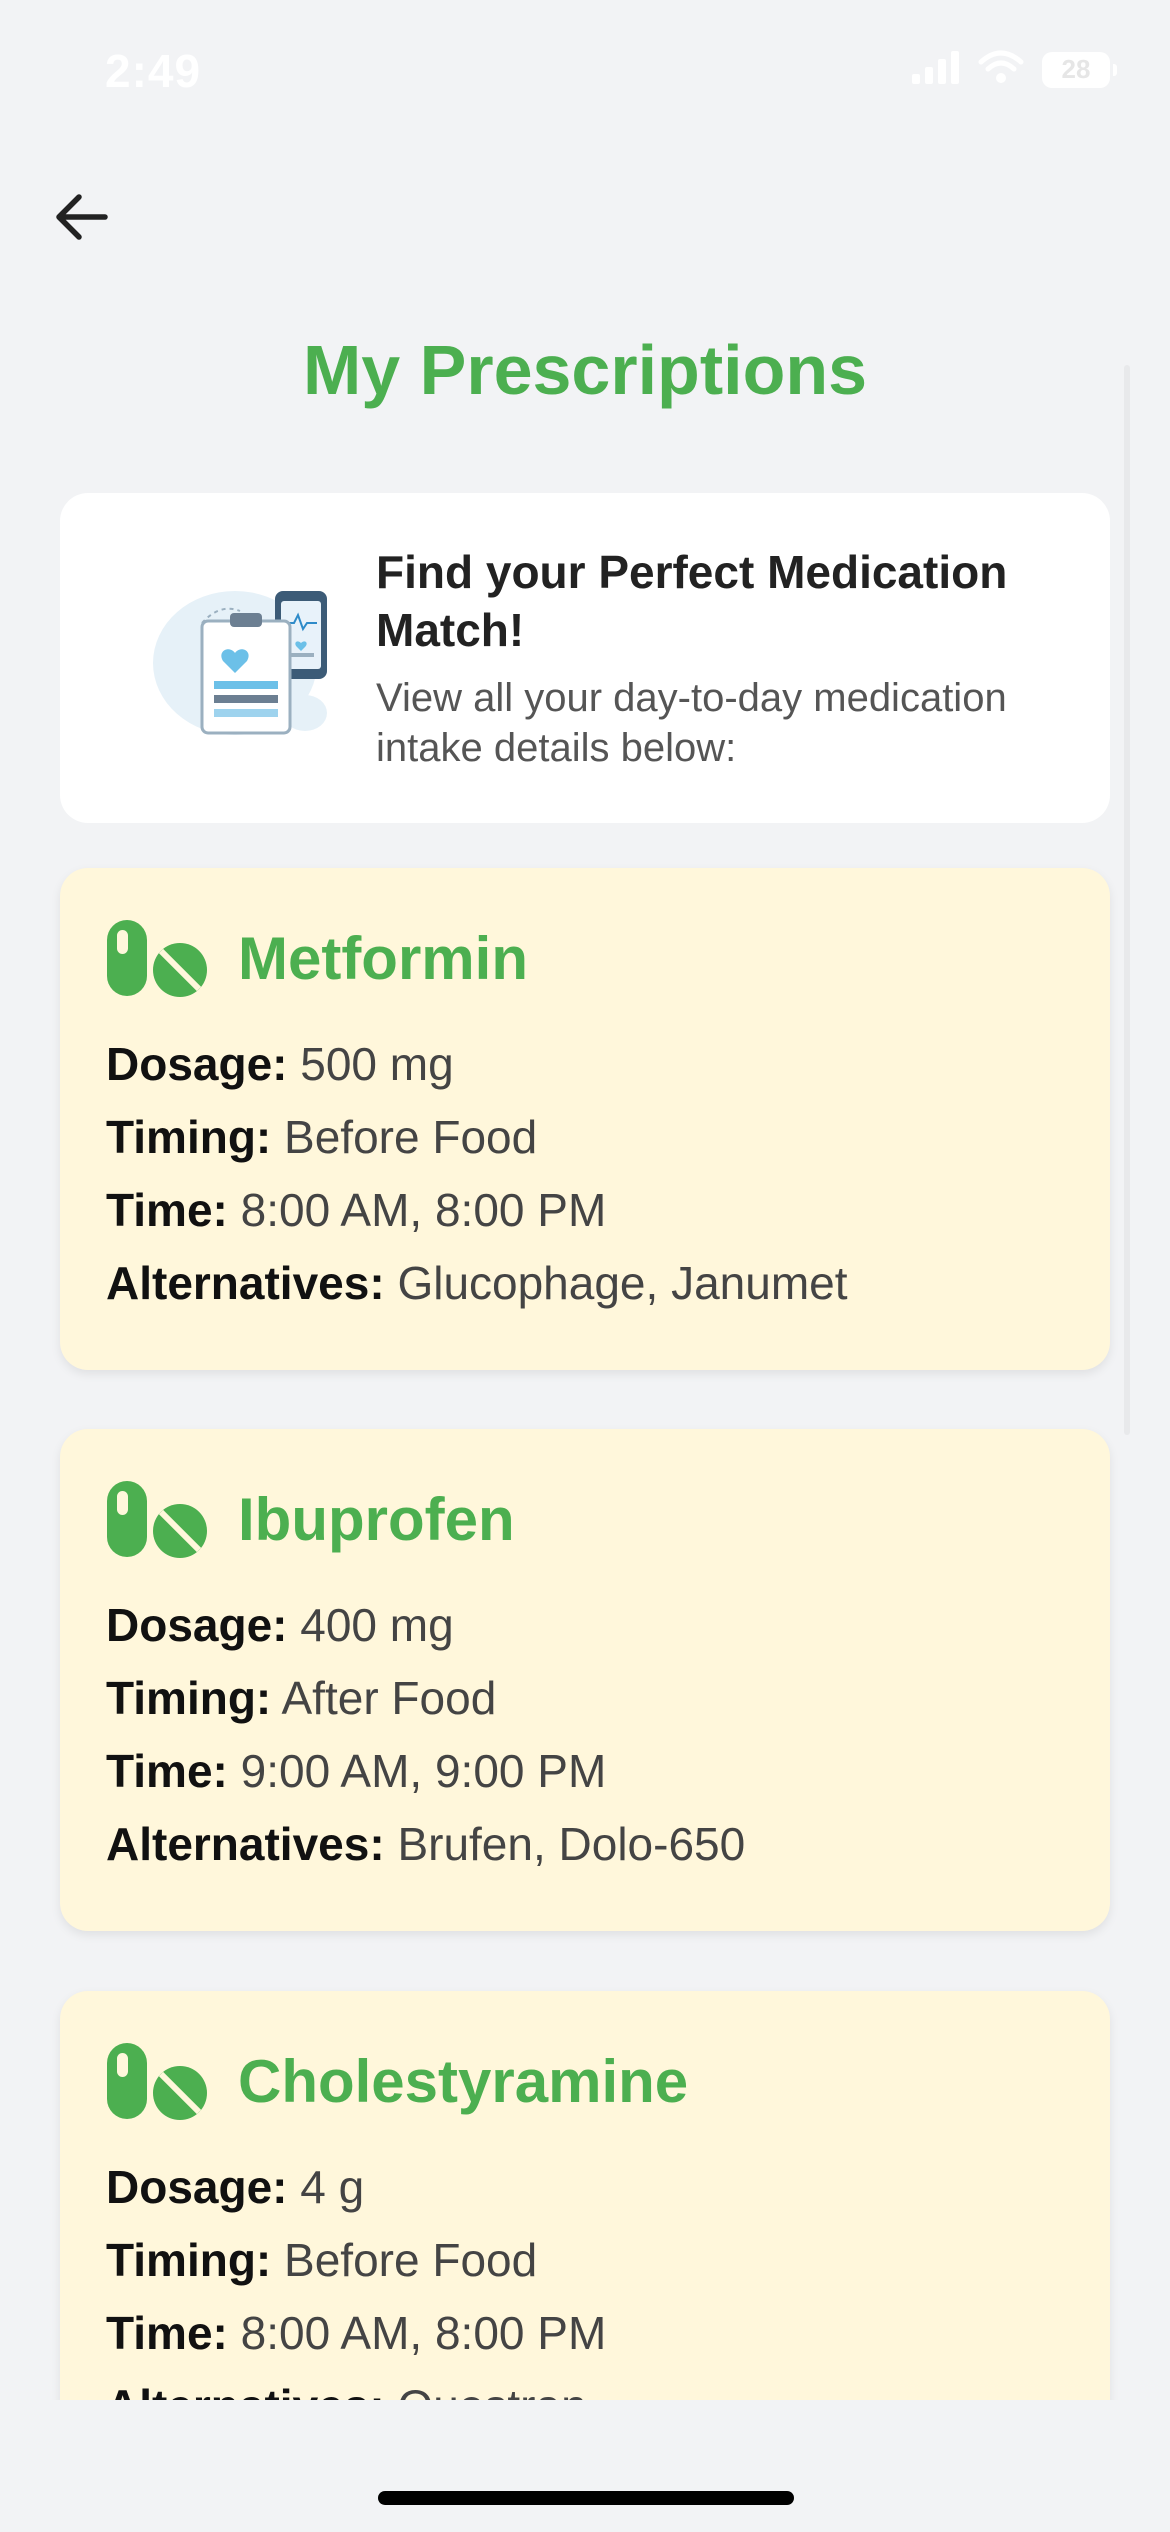 This screenshot has width=1170, height=2532. What do you see at coordinates (936, 69) in the screenshot?
I see `signal-icon` at bounding box center [936, 69].